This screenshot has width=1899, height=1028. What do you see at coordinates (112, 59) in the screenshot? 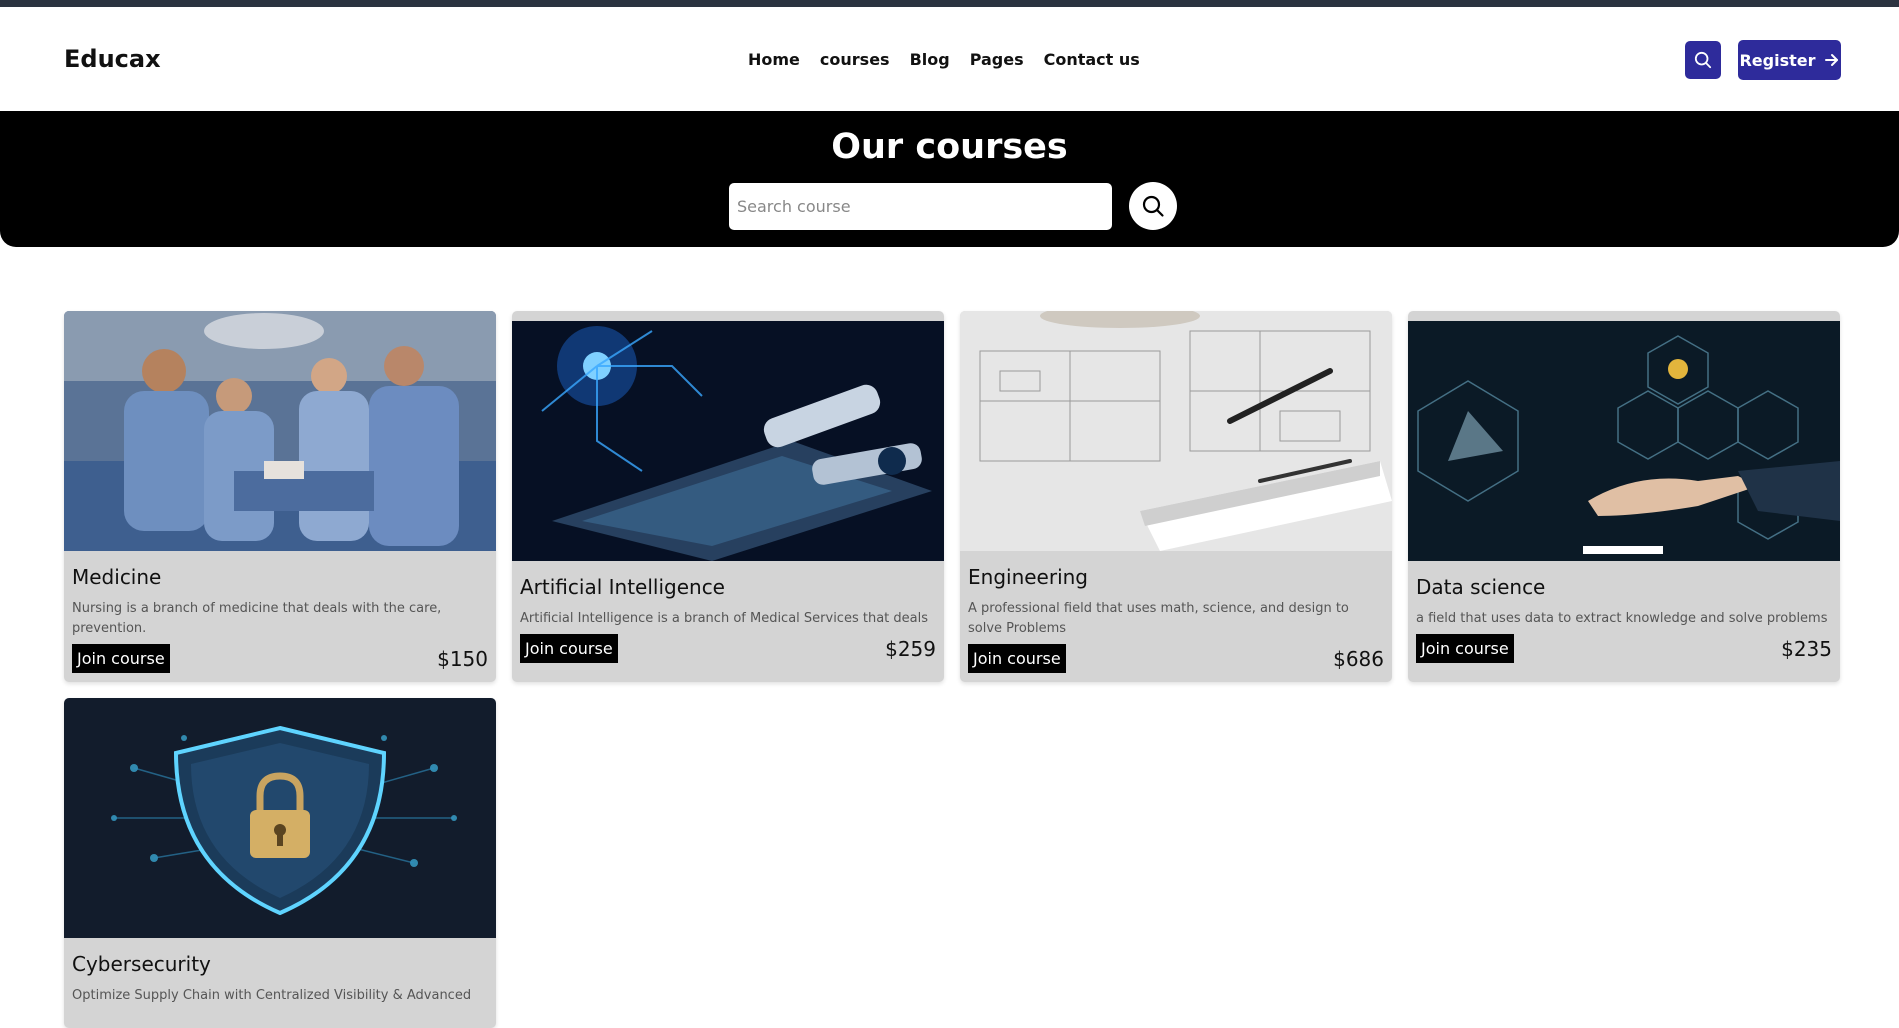
I see `brand-logo: Educax` at bounding box center [112, 59].